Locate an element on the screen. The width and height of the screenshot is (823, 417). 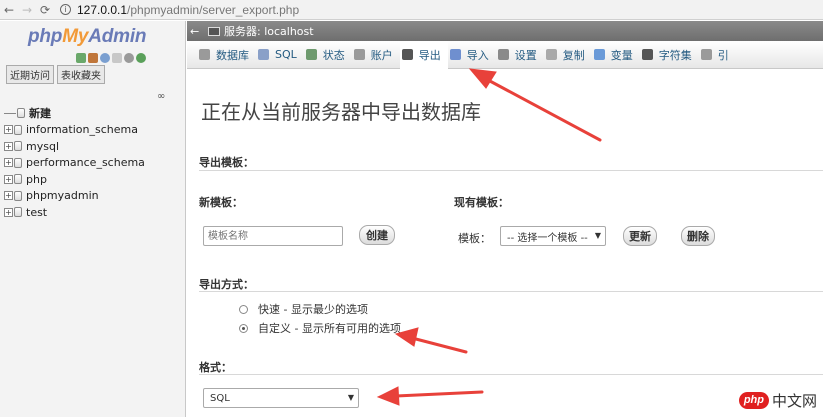
collapse-arrow-icon: ← is located at coordinates (196, 31).